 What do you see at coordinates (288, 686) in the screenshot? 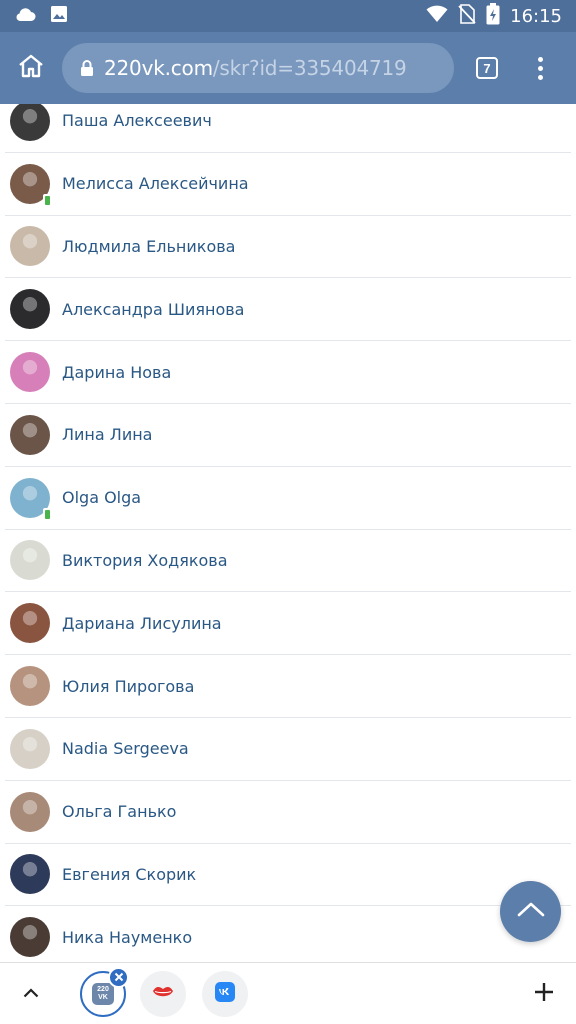
I see `friend-row: Юлия Пирогова` at bounding box center [288, 686].